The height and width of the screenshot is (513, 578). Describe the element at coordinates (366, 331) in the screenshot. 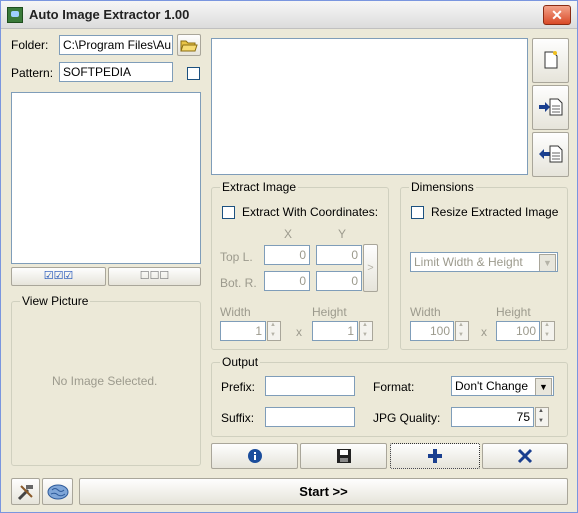

I see `extract-height-spinner` at that location.